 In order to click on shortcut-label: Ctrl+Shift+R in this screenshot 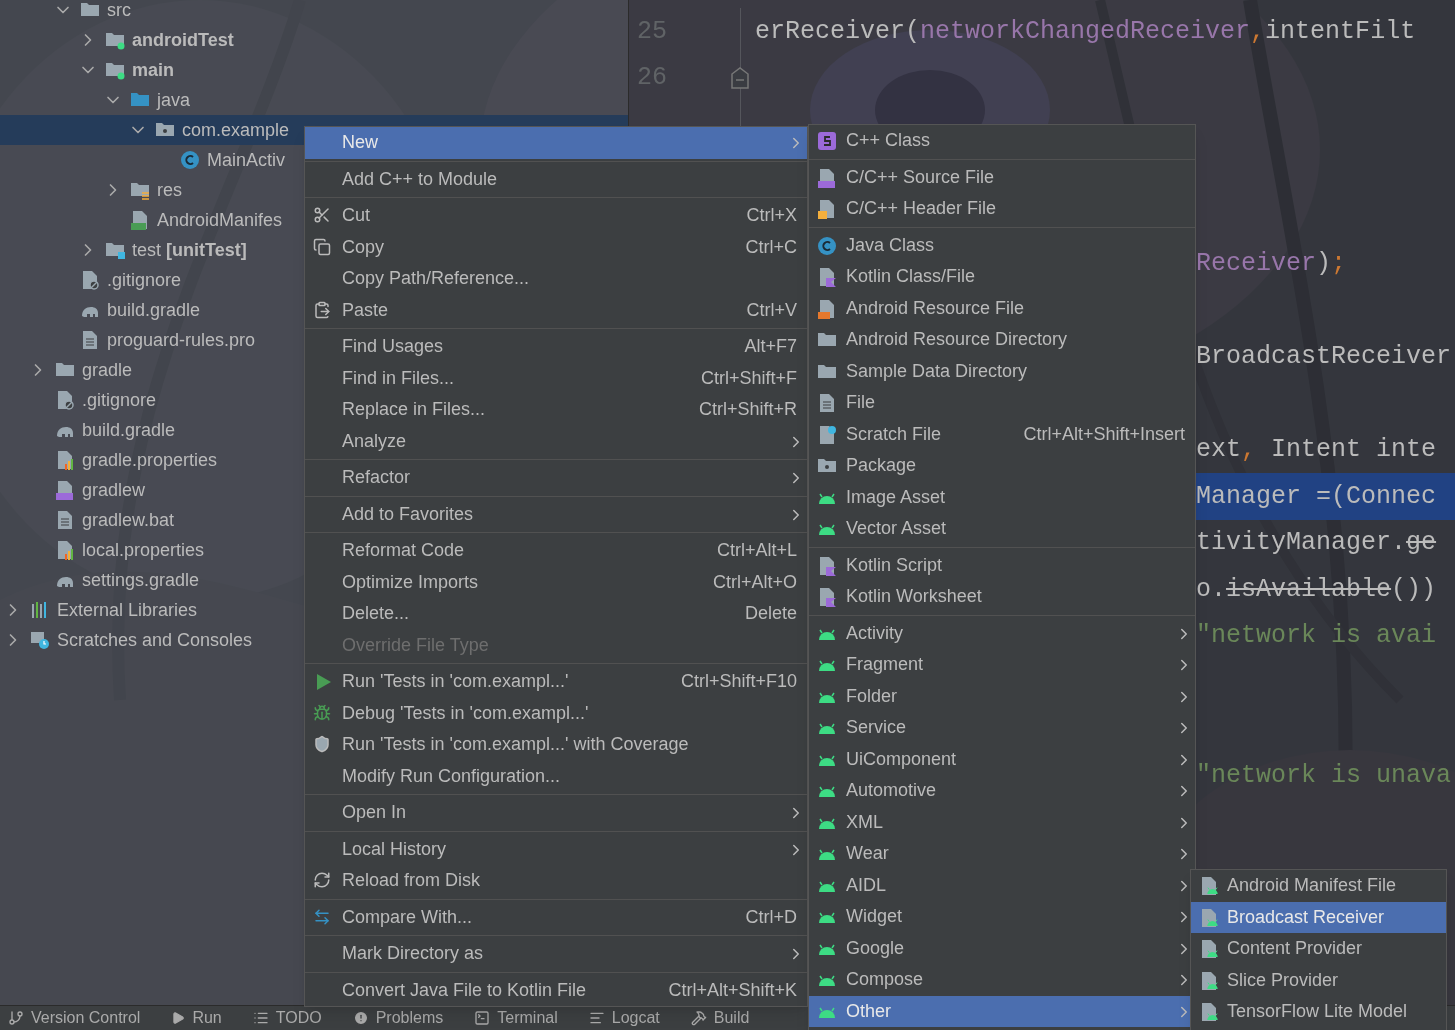, I will do `click(747, 410)`.